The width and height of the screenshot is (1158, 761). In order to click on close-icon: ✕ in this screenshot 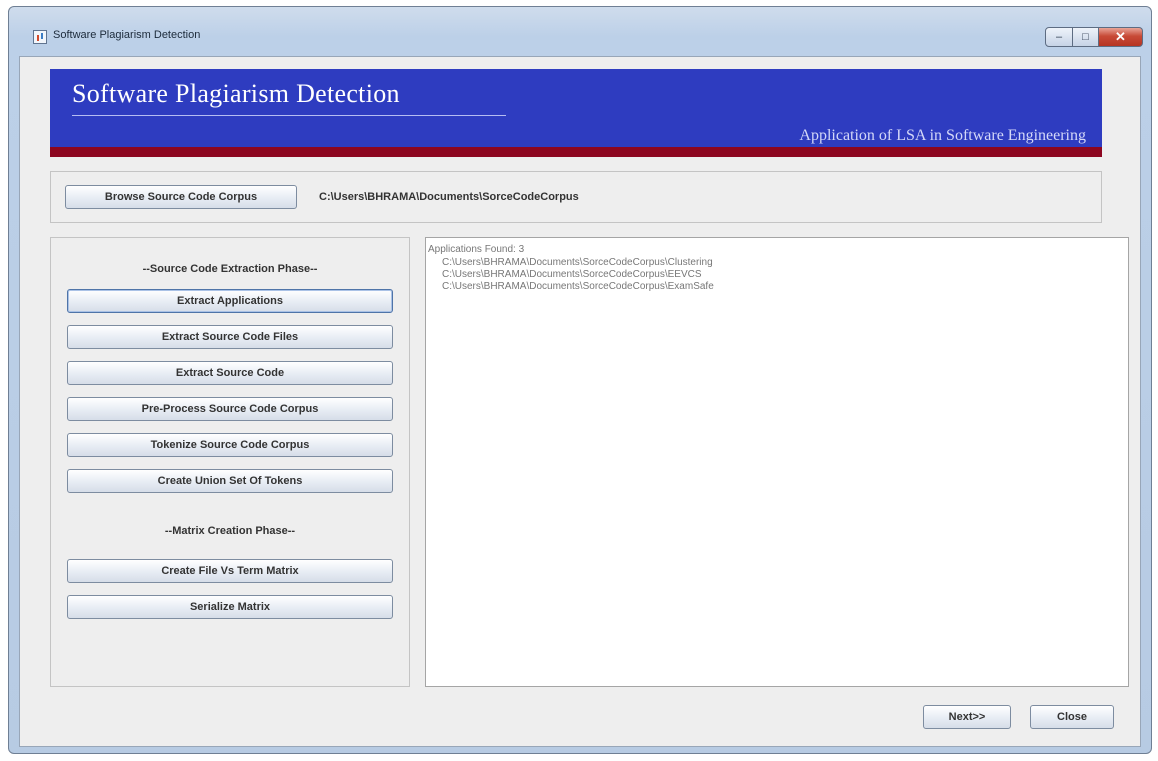, I will do `click(1120, 36)`.